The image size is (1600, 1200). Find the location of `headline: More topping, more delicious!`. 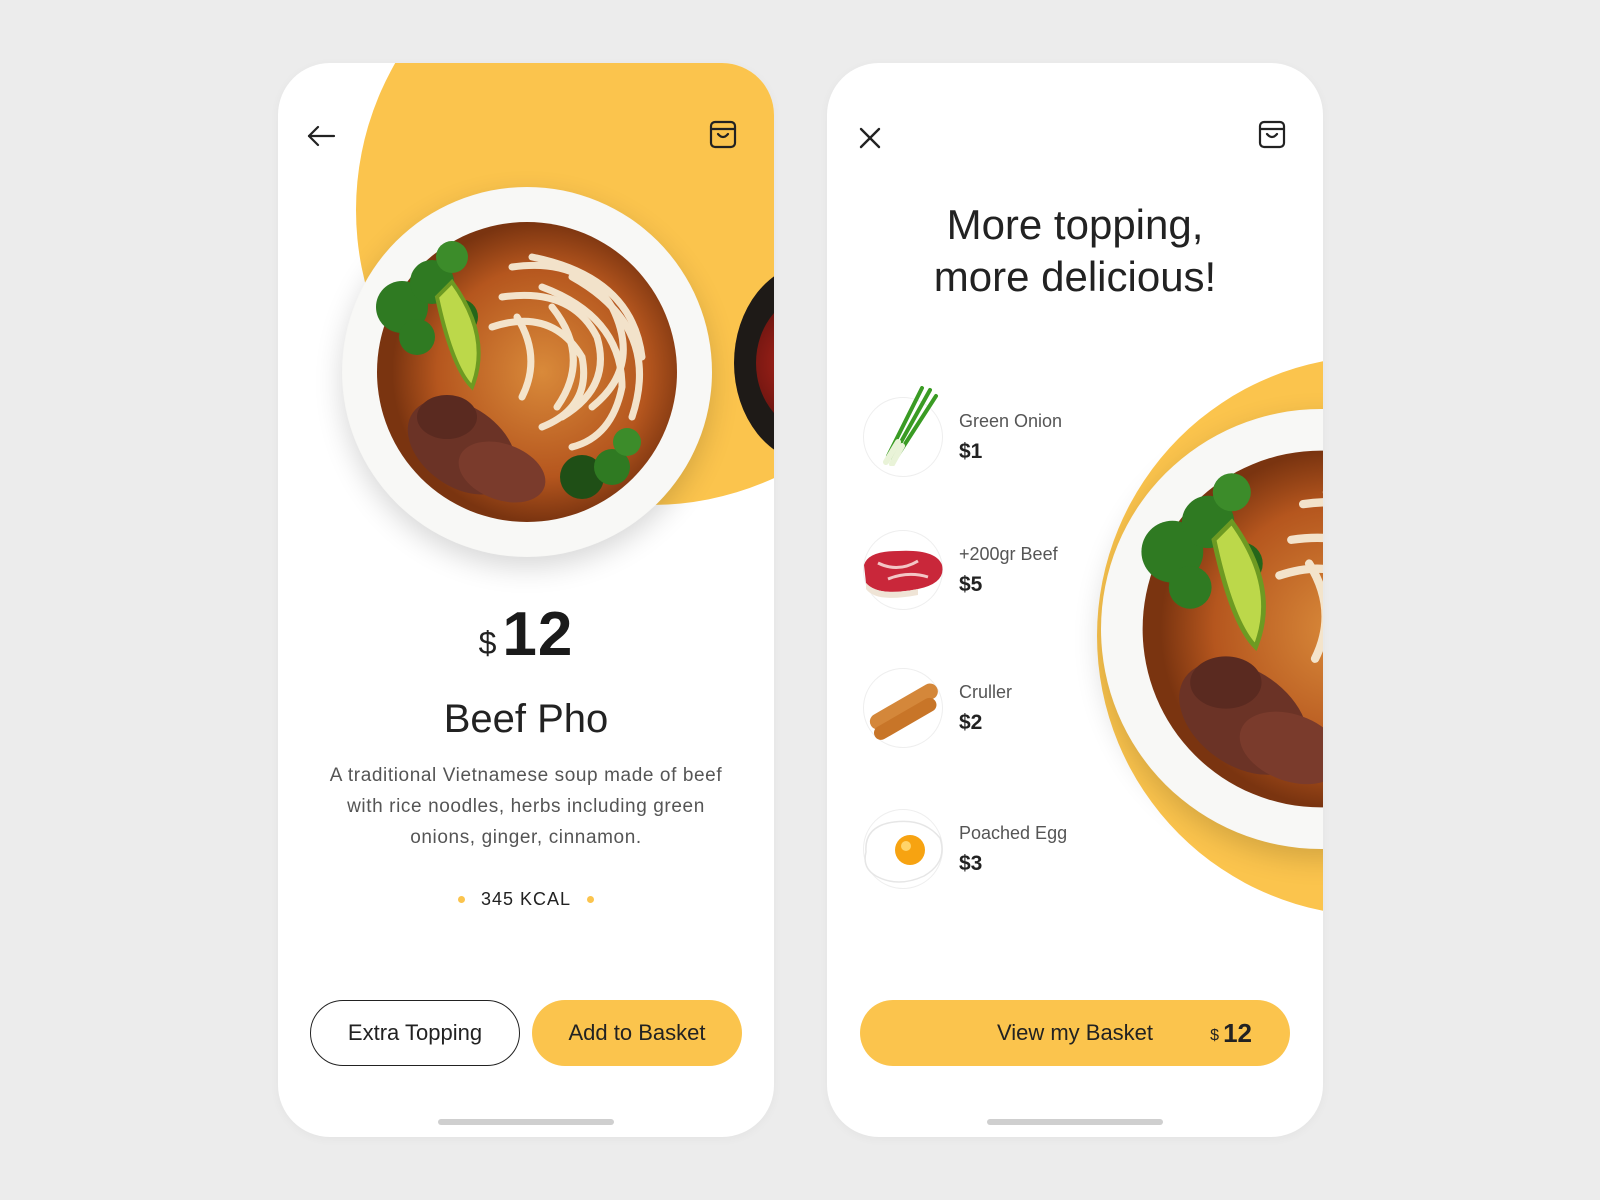

headline: More topping, more delicious! is located at coordinates (1075, 251).